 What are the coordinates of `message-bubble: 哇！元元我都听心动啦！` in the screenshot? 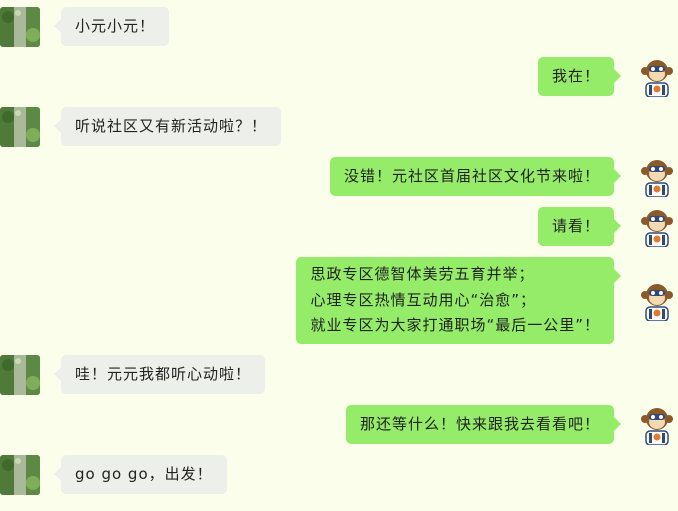 It's located at (159, 374).